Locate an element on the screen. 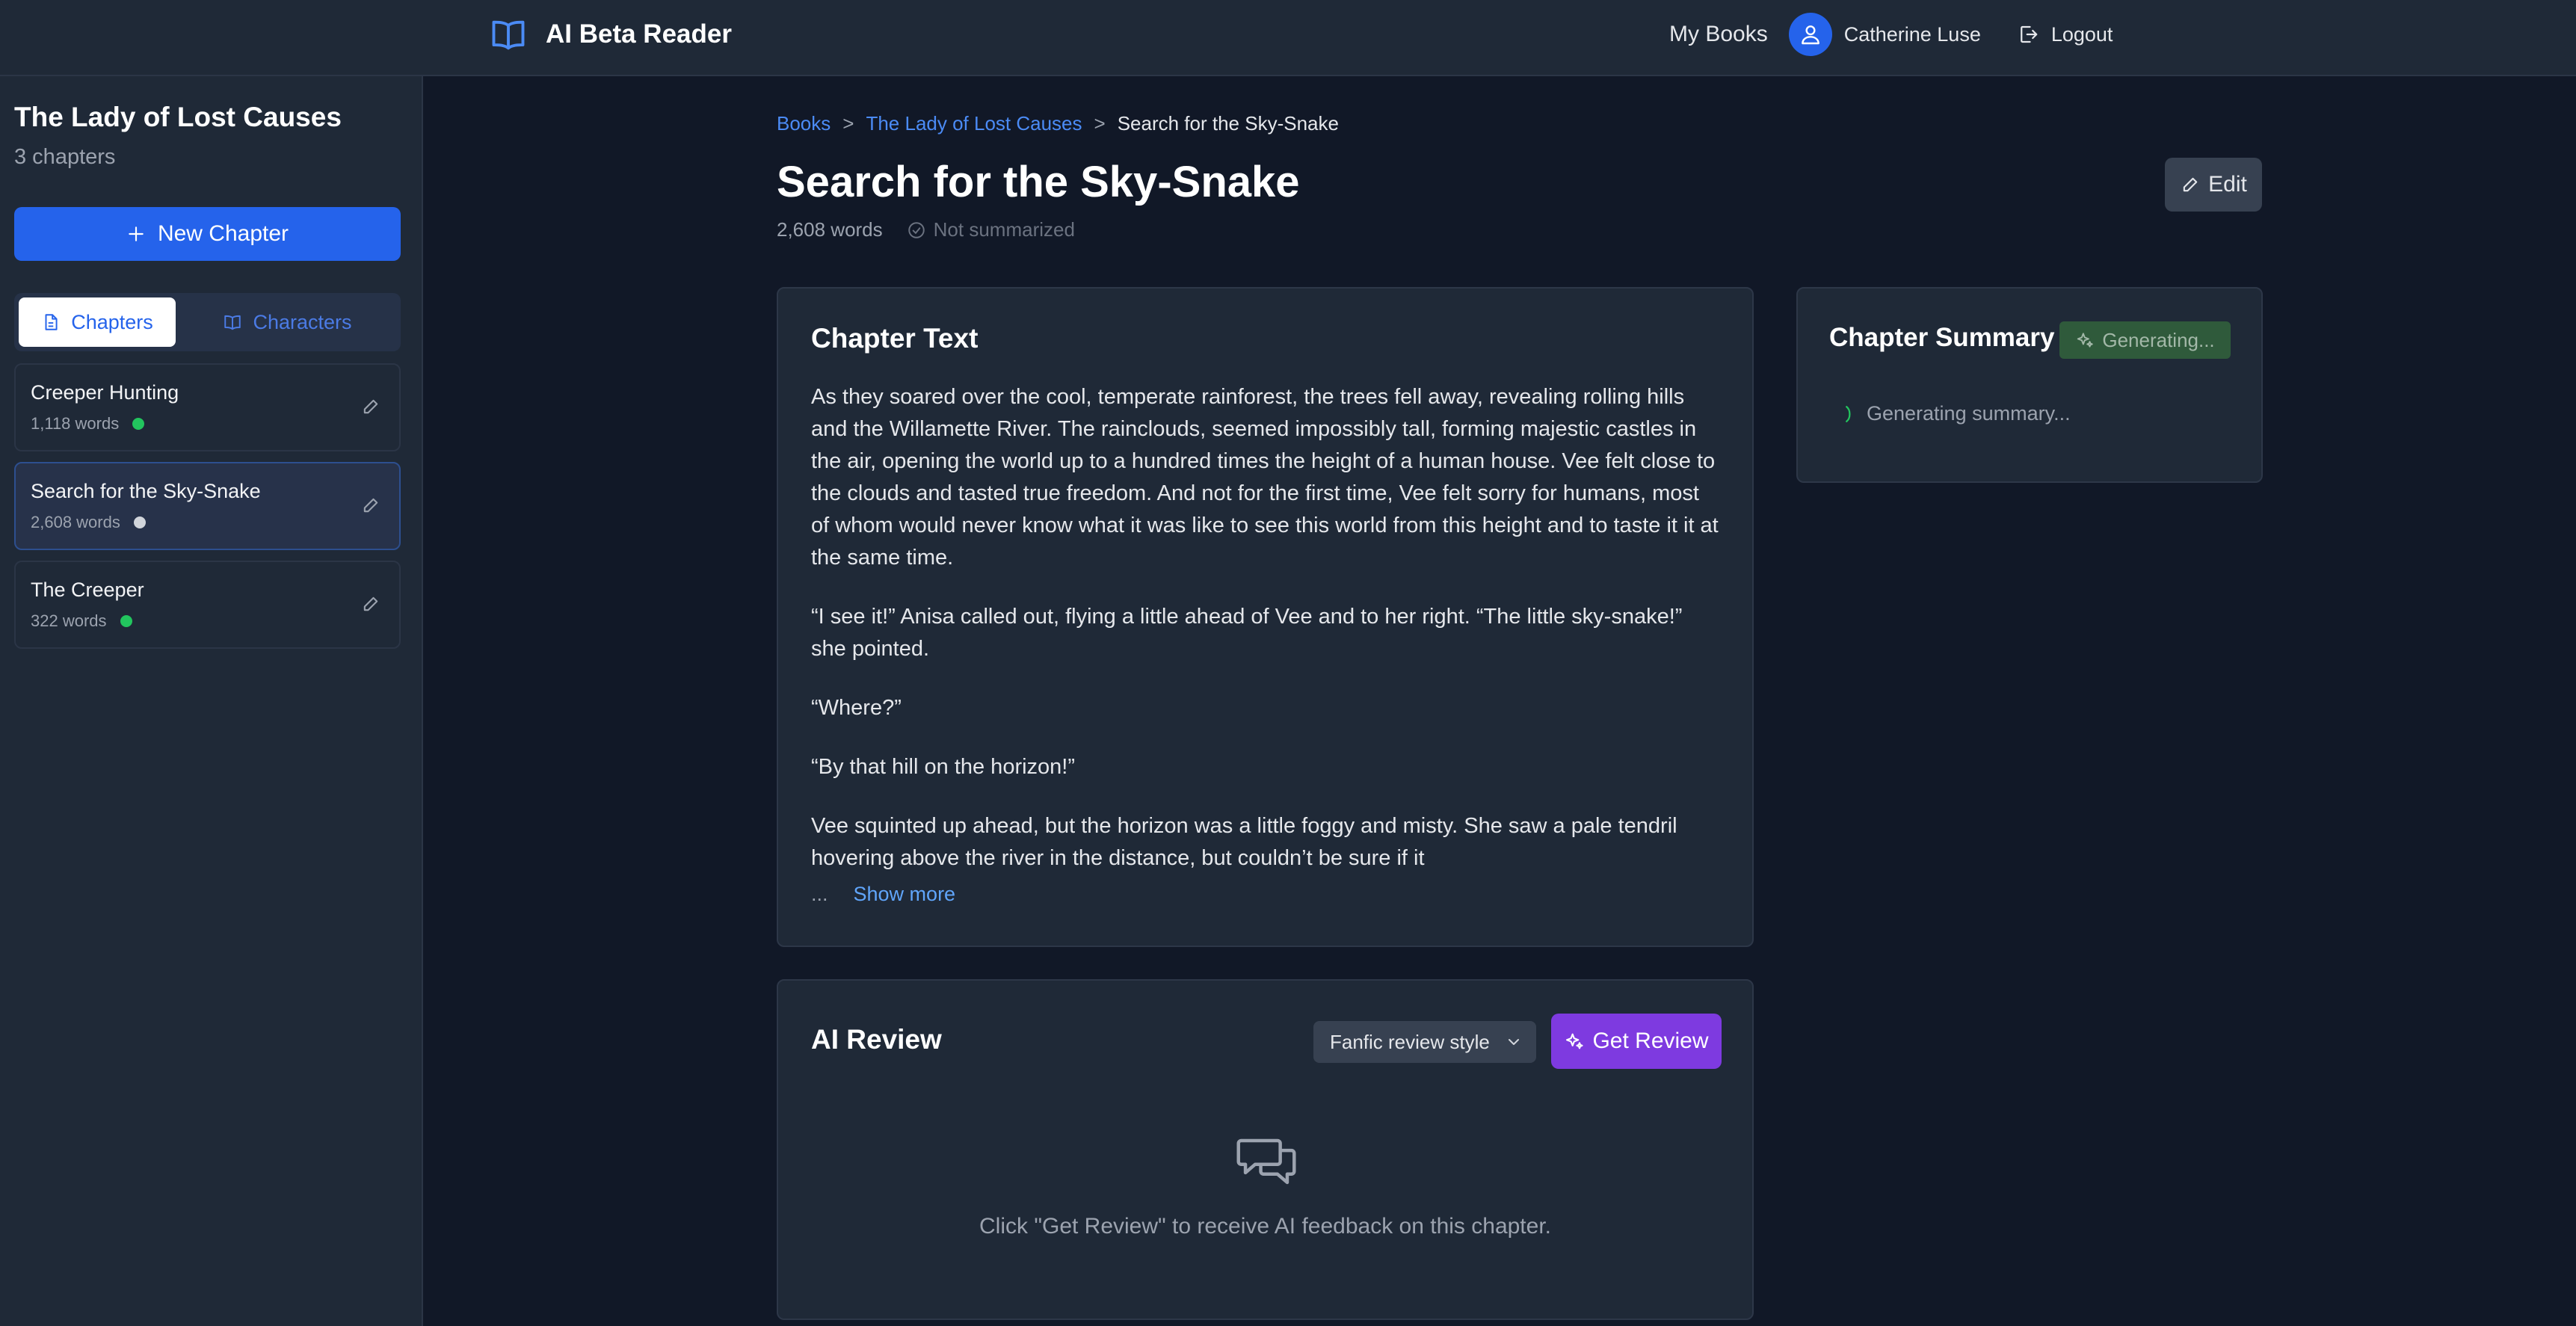 The image size is (2576, 1326). summary-status-label: Not summarized is located at coordinates (1004, 229).